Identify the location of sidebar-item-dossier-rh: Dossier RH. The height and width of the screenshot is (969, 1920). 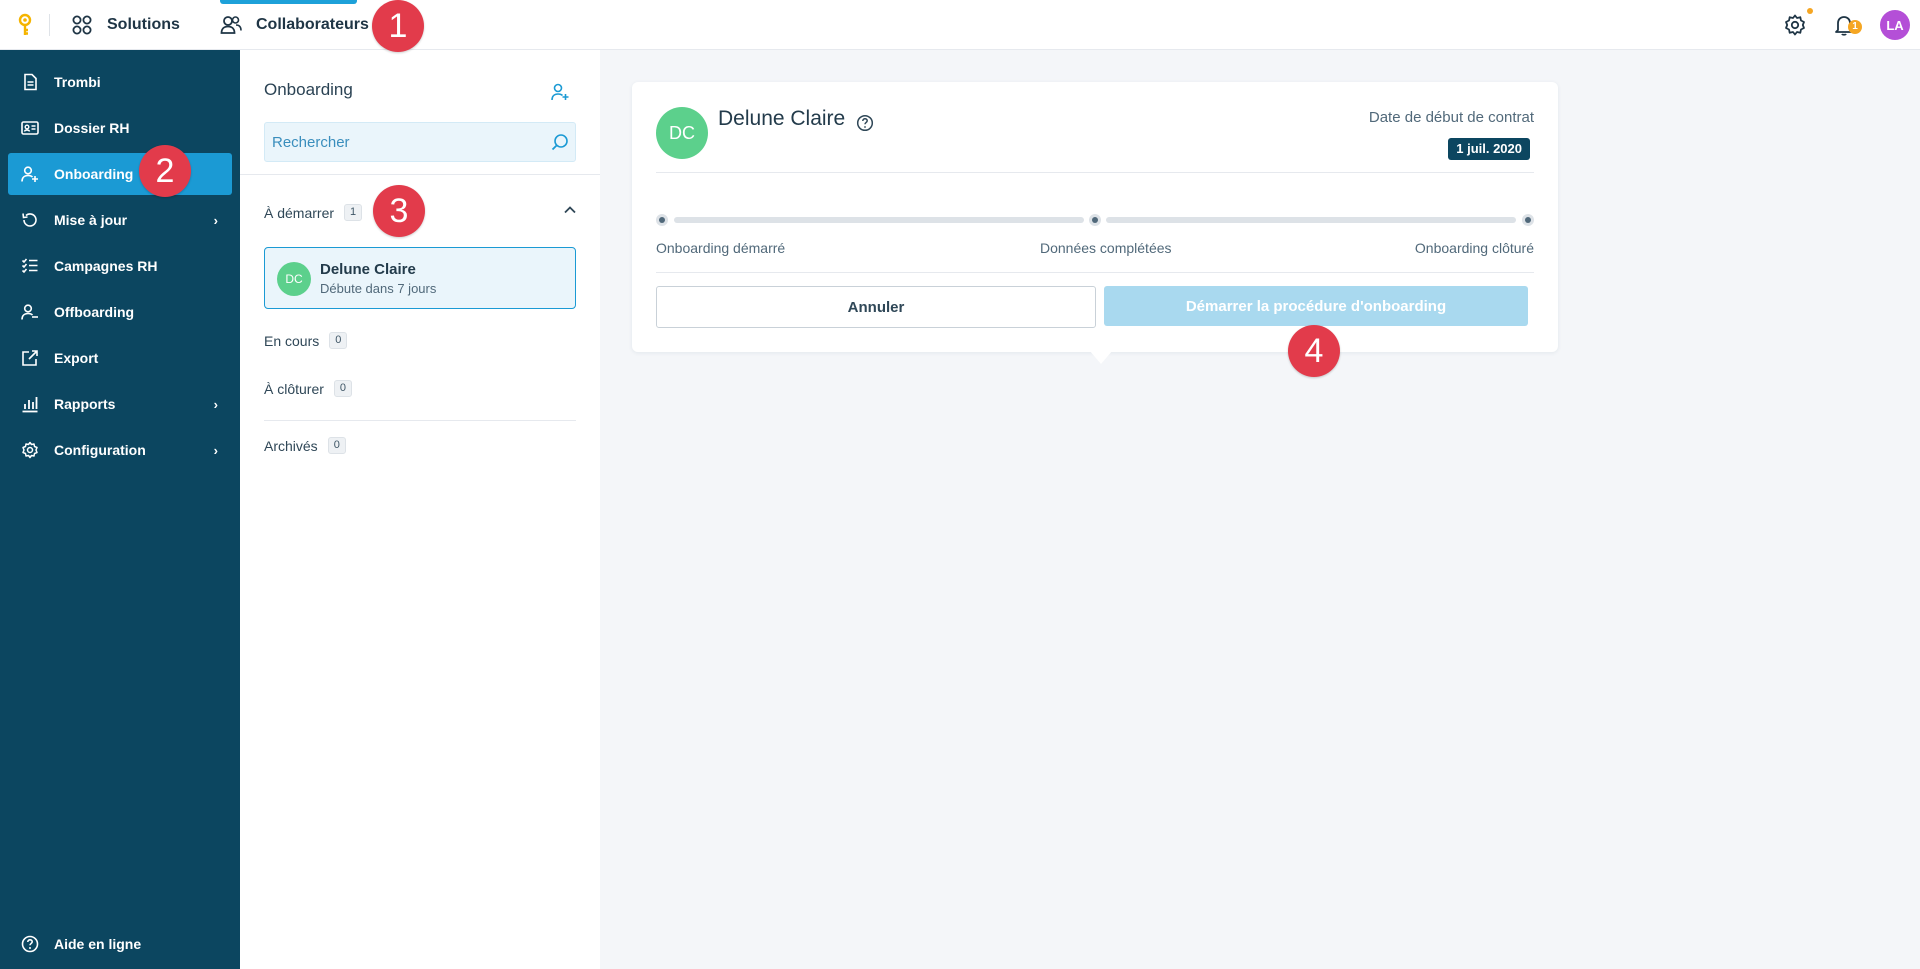
(120, 128).